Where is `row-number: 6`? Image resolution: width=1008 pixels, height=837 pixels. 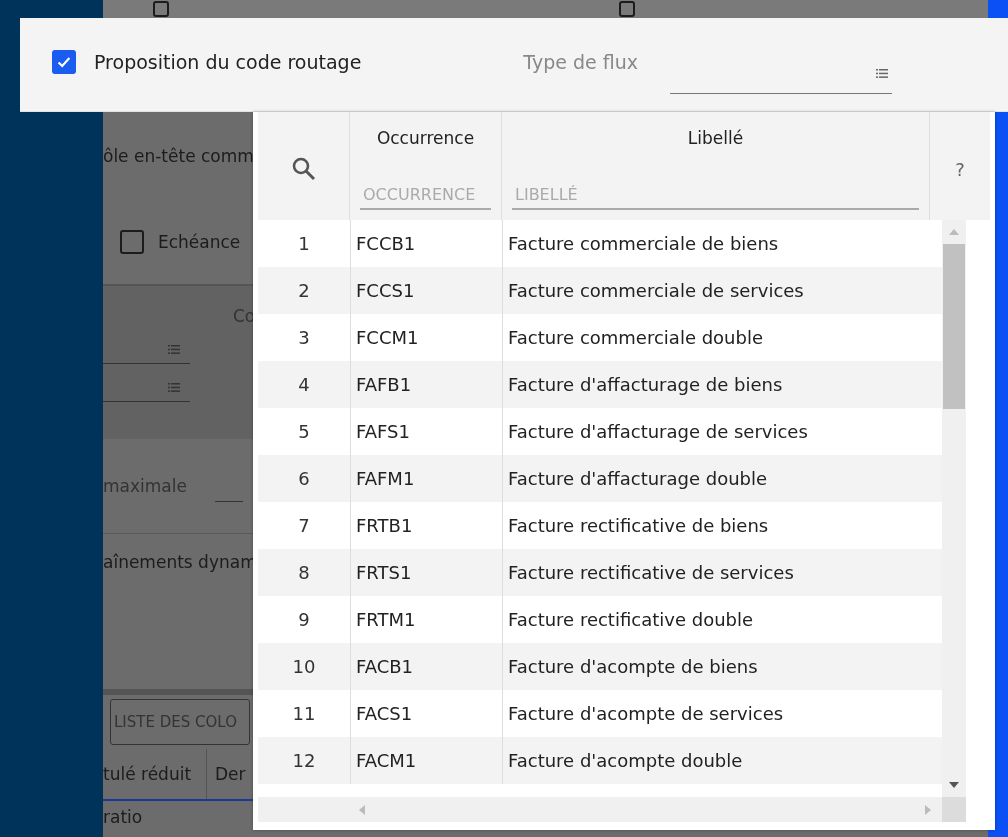 row-number: 6 is located at coordinates (304, 478).